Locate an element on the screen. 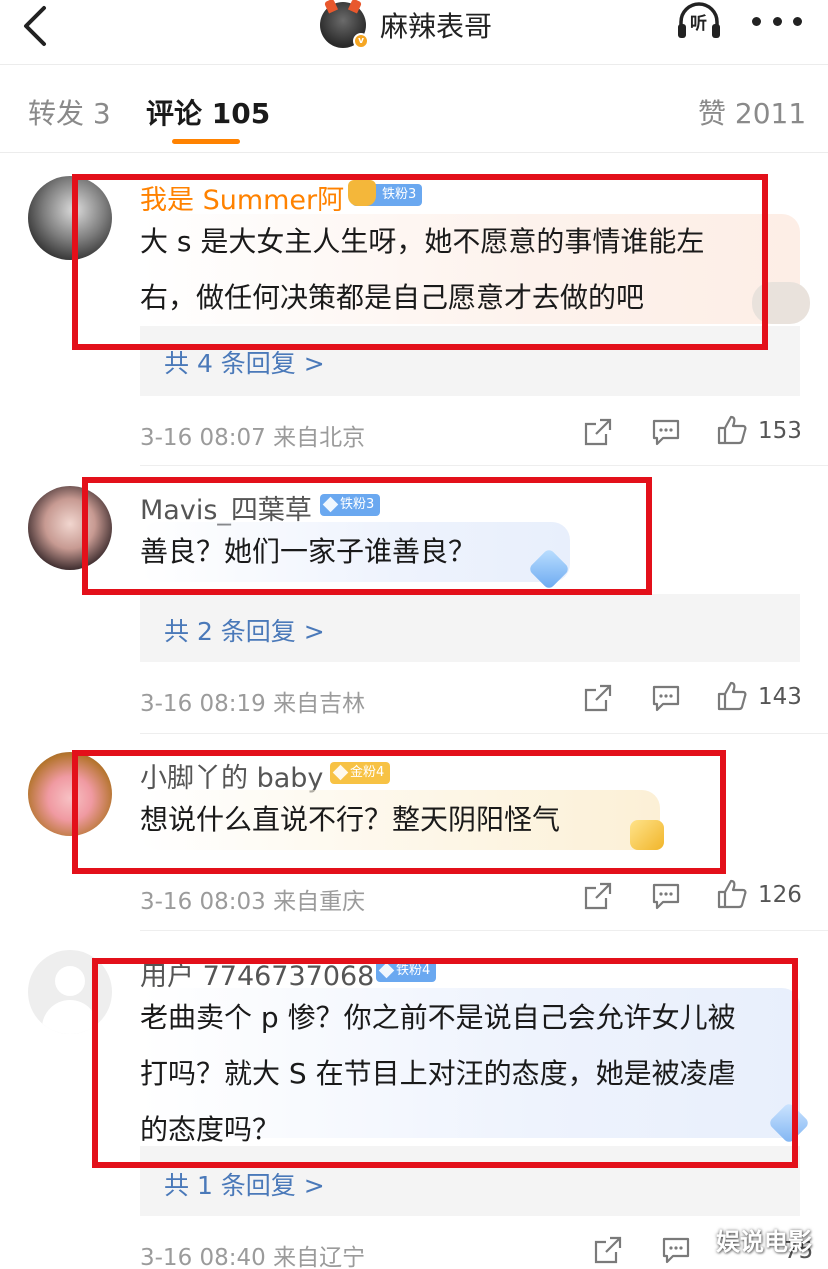 The width and height of the screenshot is (828, 1269). comment-meta: 3-16 08:40 来自辽宁 is located at coordinates (253, 1257).